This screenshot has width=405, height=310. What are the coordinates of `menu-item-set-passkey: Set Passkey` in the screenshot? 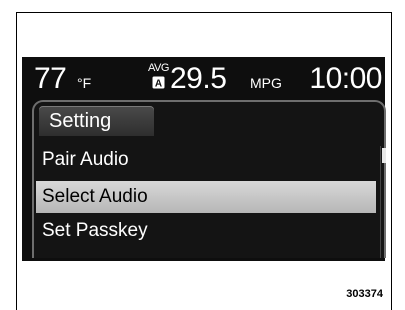 It's located at (206, 231).